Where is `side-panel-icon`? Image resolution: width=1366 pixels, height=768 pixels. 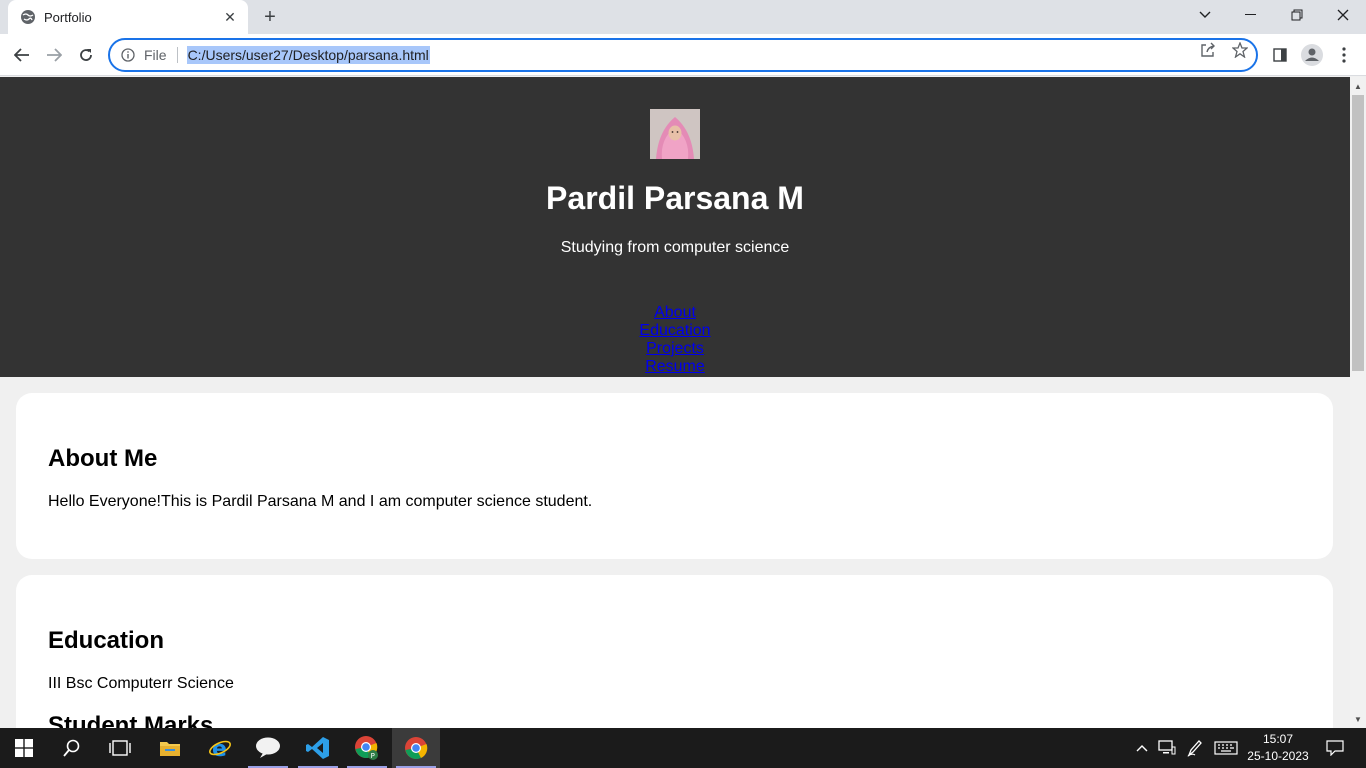
side-panel-icon is located at coordinates (1280, 55).